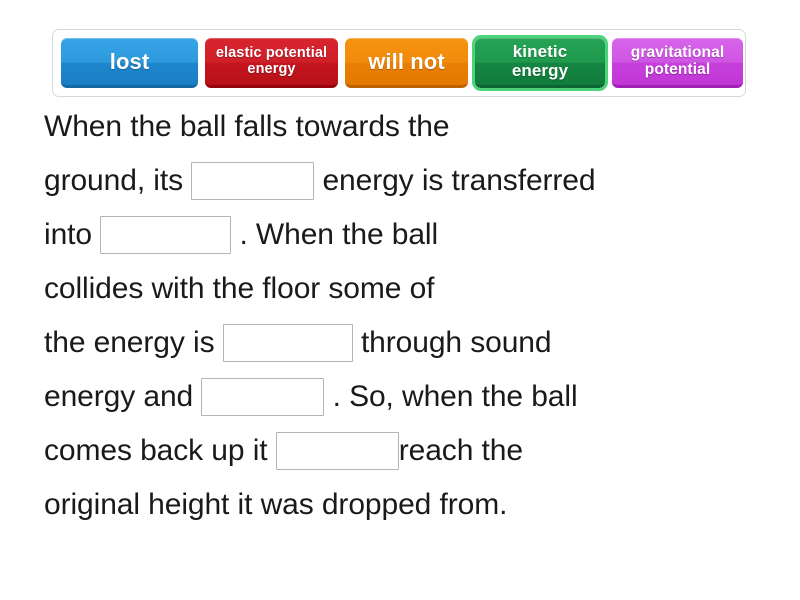 The height and width of the screenshot is (600, 800). What do you see at coordinates (72, 234) in the screenshot?
I see `sentence-text: into` at bounding box center [72, 234].